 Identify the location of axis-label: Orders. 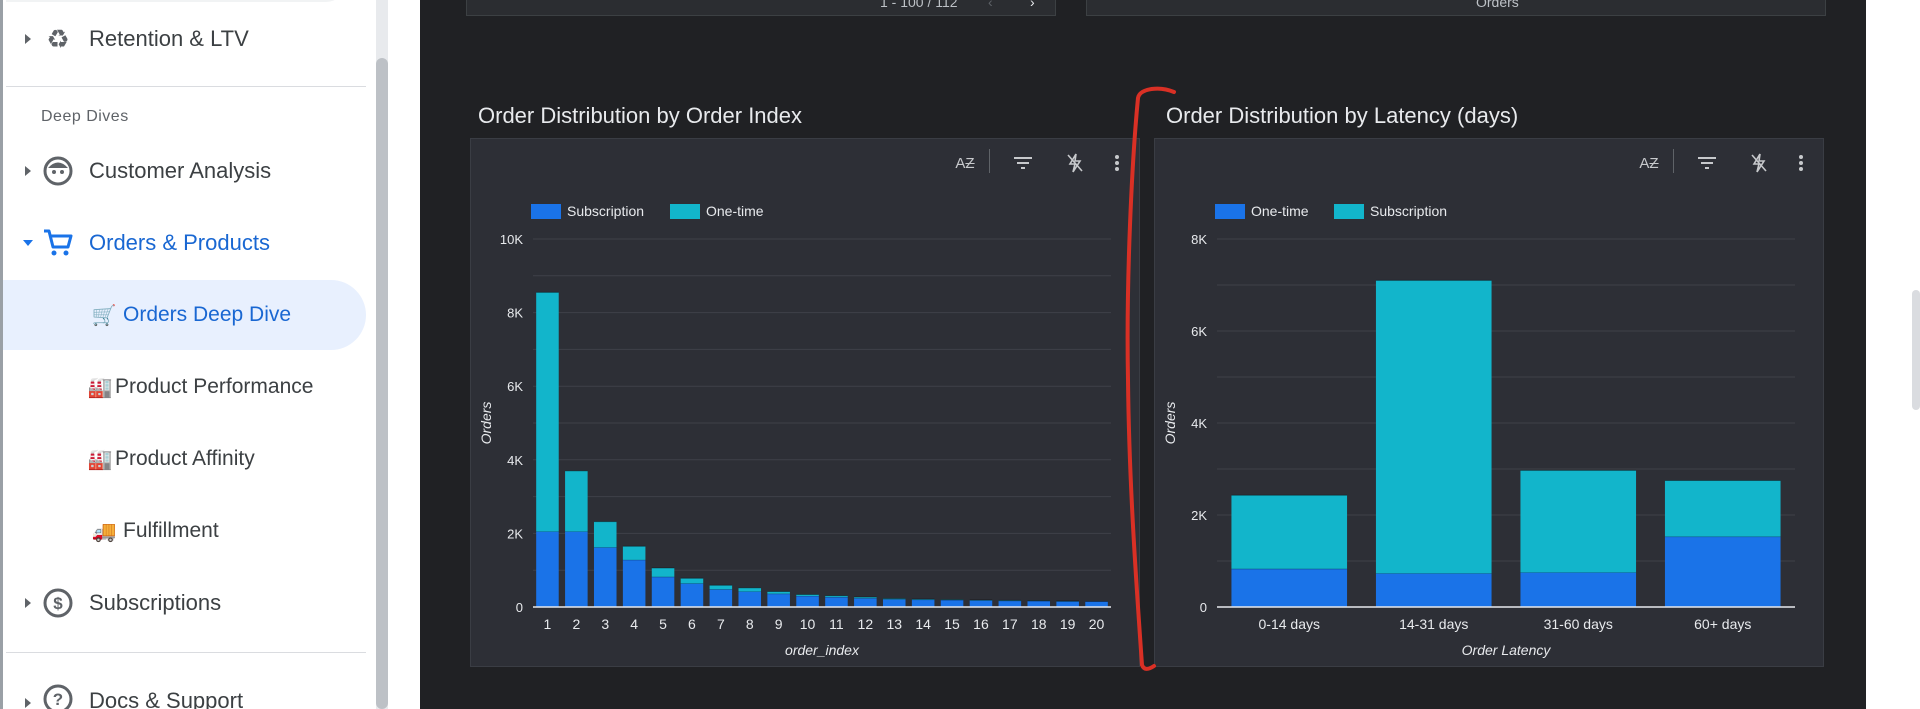
(1497, 5).